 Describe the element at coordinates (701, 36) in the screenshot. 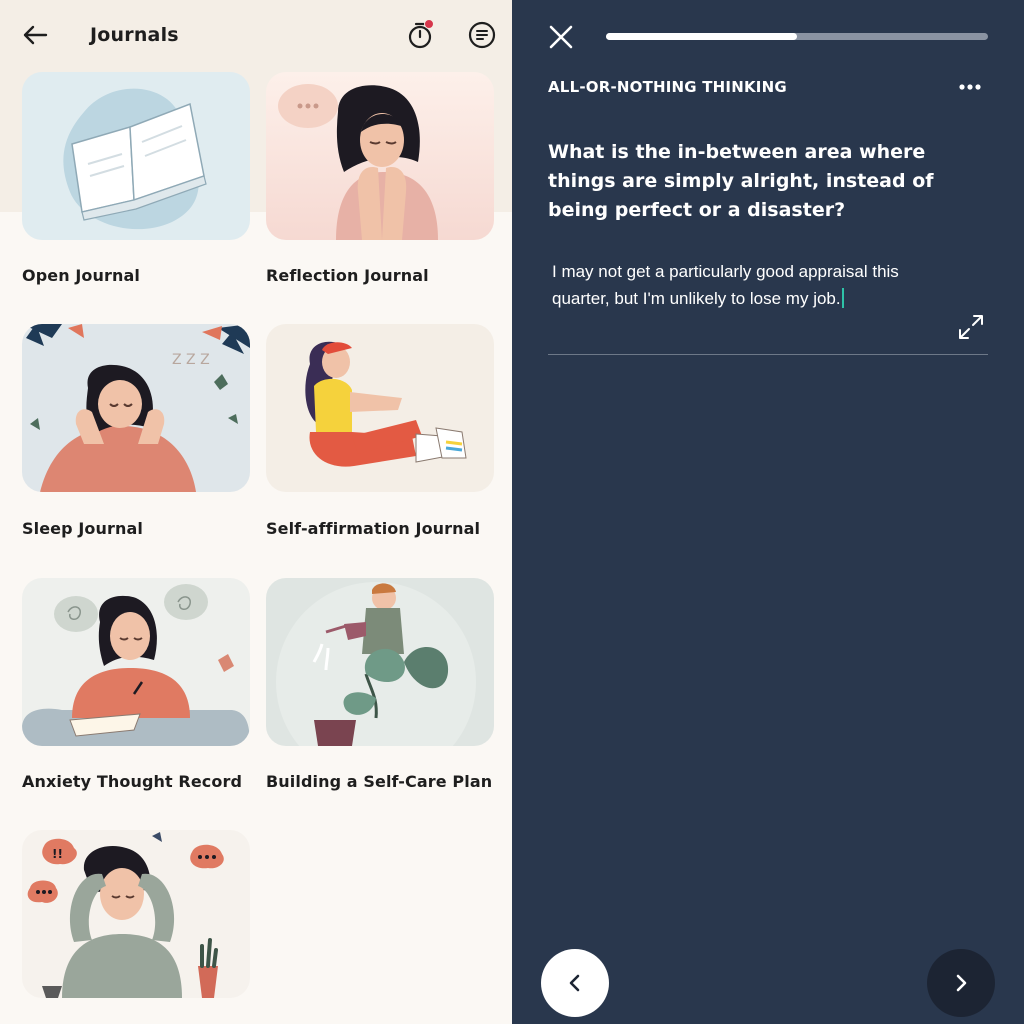

I see `progress-bar-fill` at that location.